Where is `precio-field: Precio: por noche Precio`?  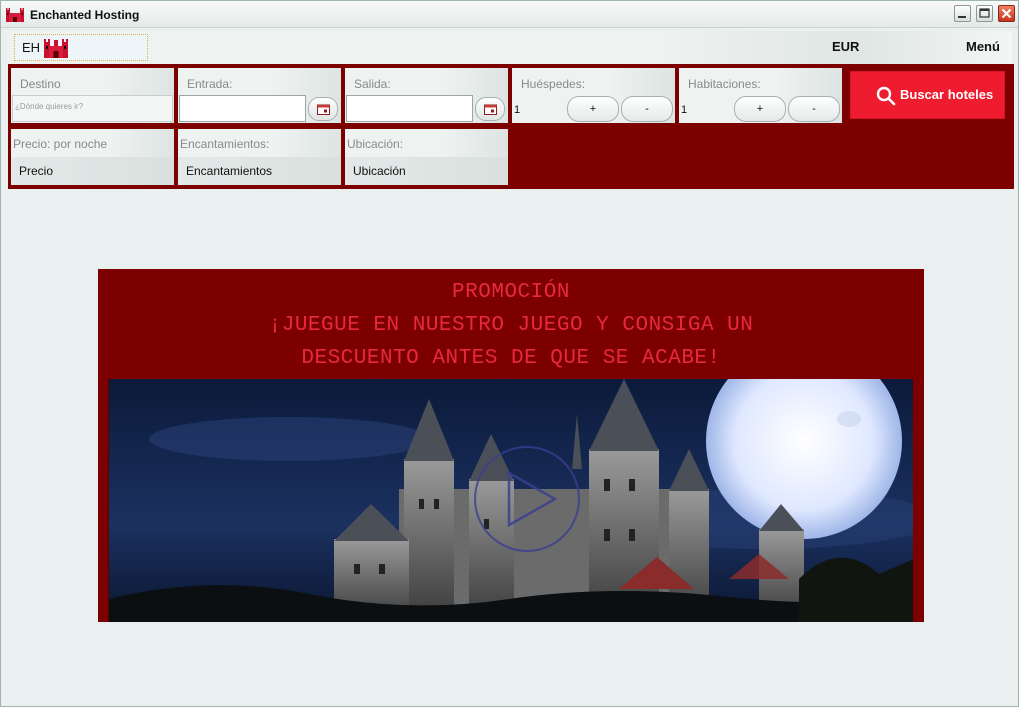 precio-field: Precio: por noche Precio is located at coordinates (92, 157).